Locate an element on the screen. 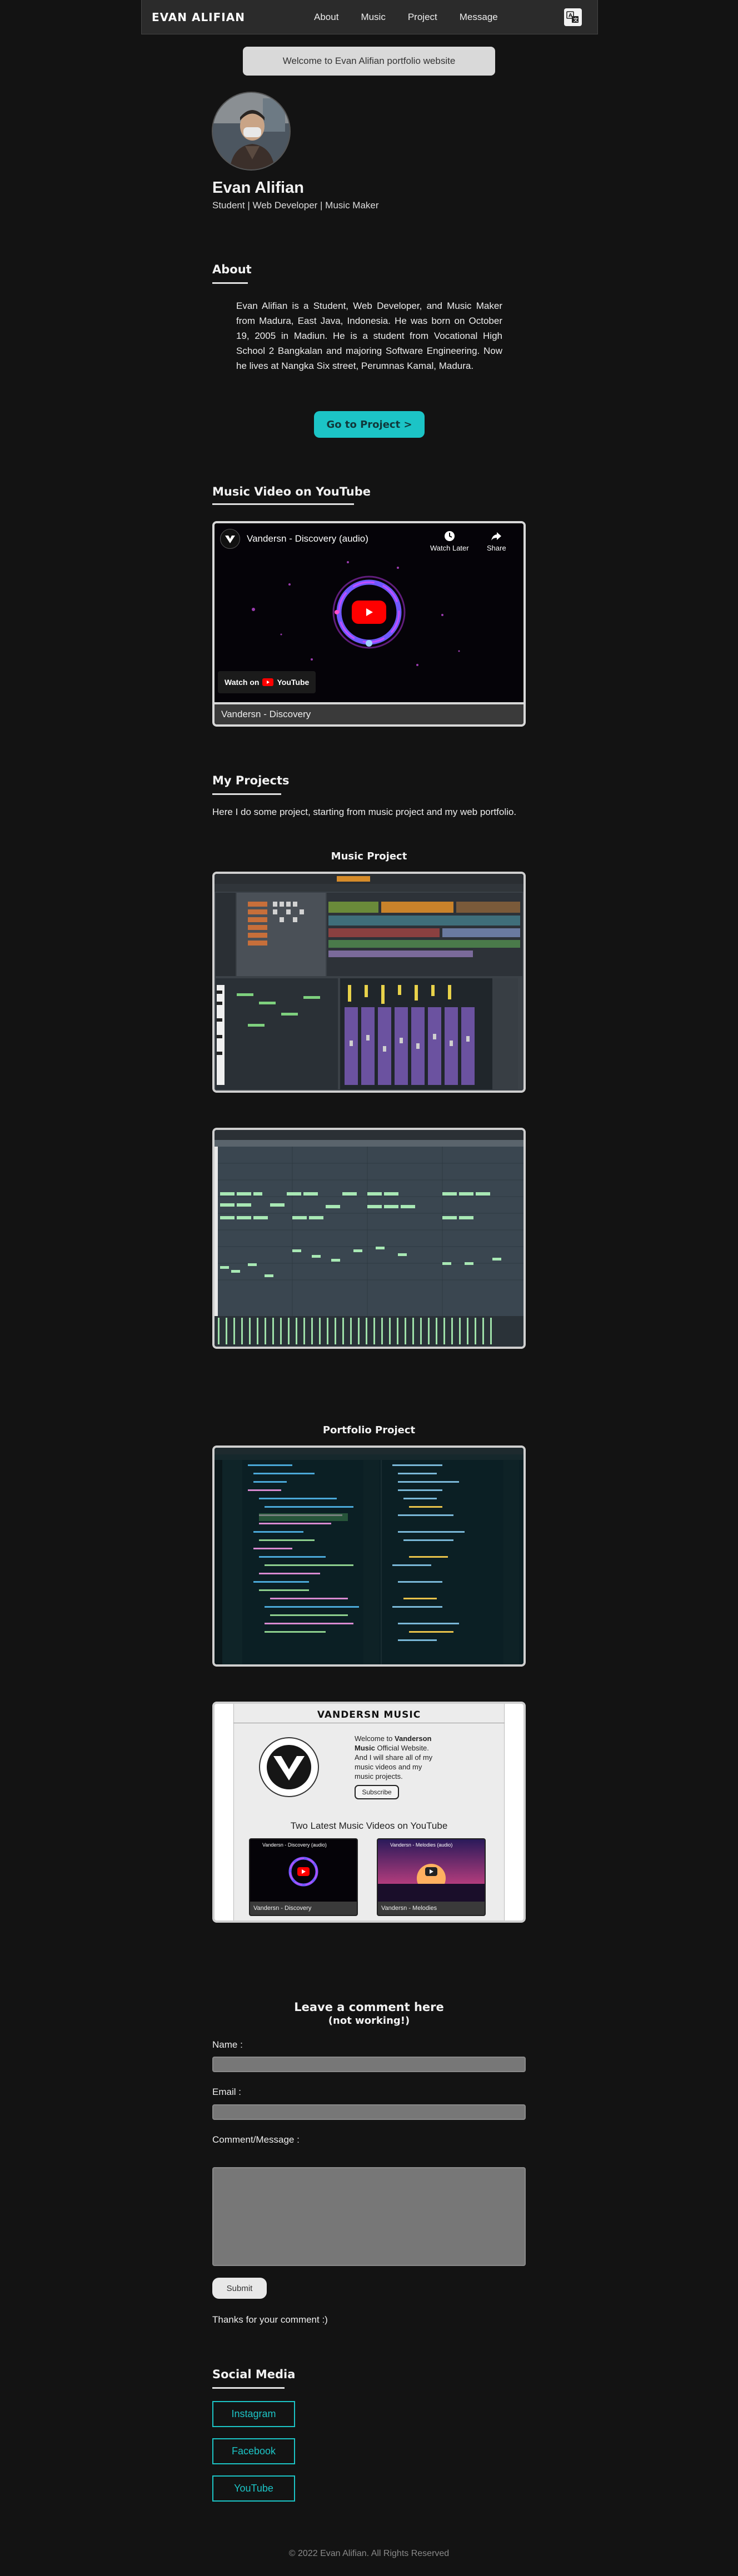  social-media-title-underline is located at coordinates (248, 2388).